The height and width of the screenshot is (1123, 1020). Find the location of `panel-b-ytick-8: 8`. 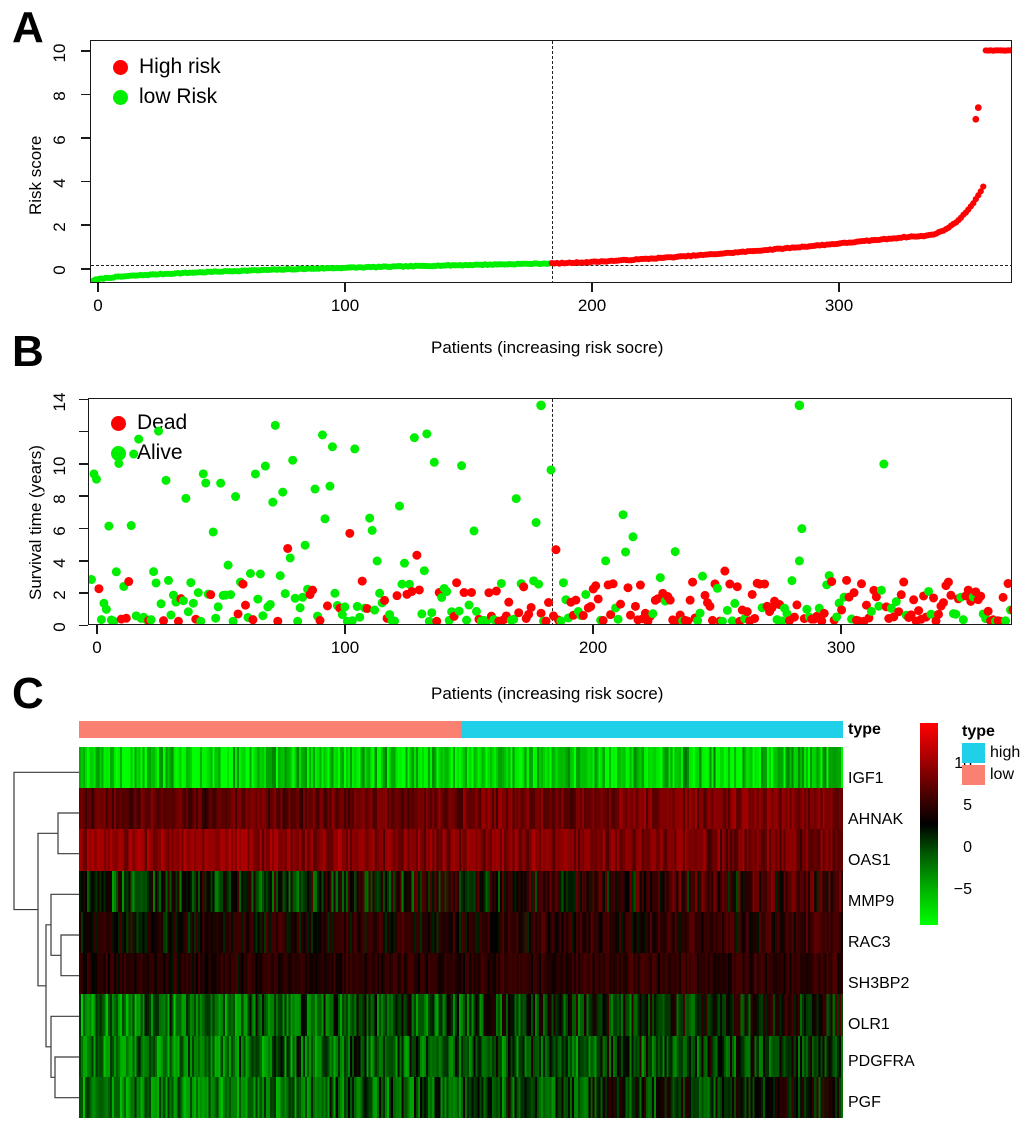

panel-b-ytick-8: 8 is located at coordinates (59, 499).